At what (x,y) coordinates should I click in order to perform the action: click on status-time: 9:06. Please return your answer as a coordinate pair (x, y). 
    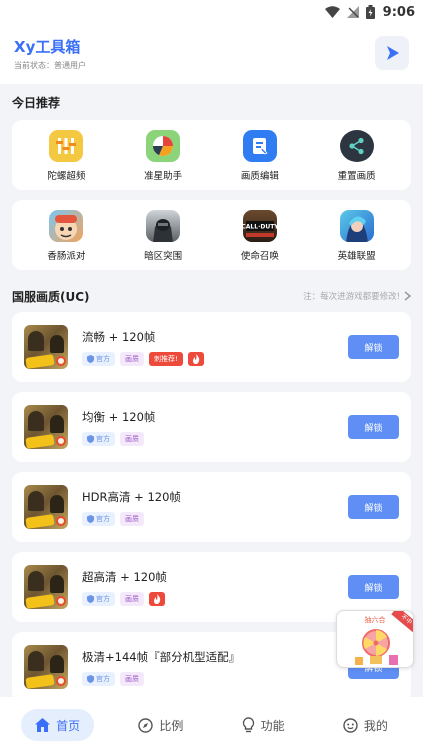
    Looking at the image, I should click on (398, 12).